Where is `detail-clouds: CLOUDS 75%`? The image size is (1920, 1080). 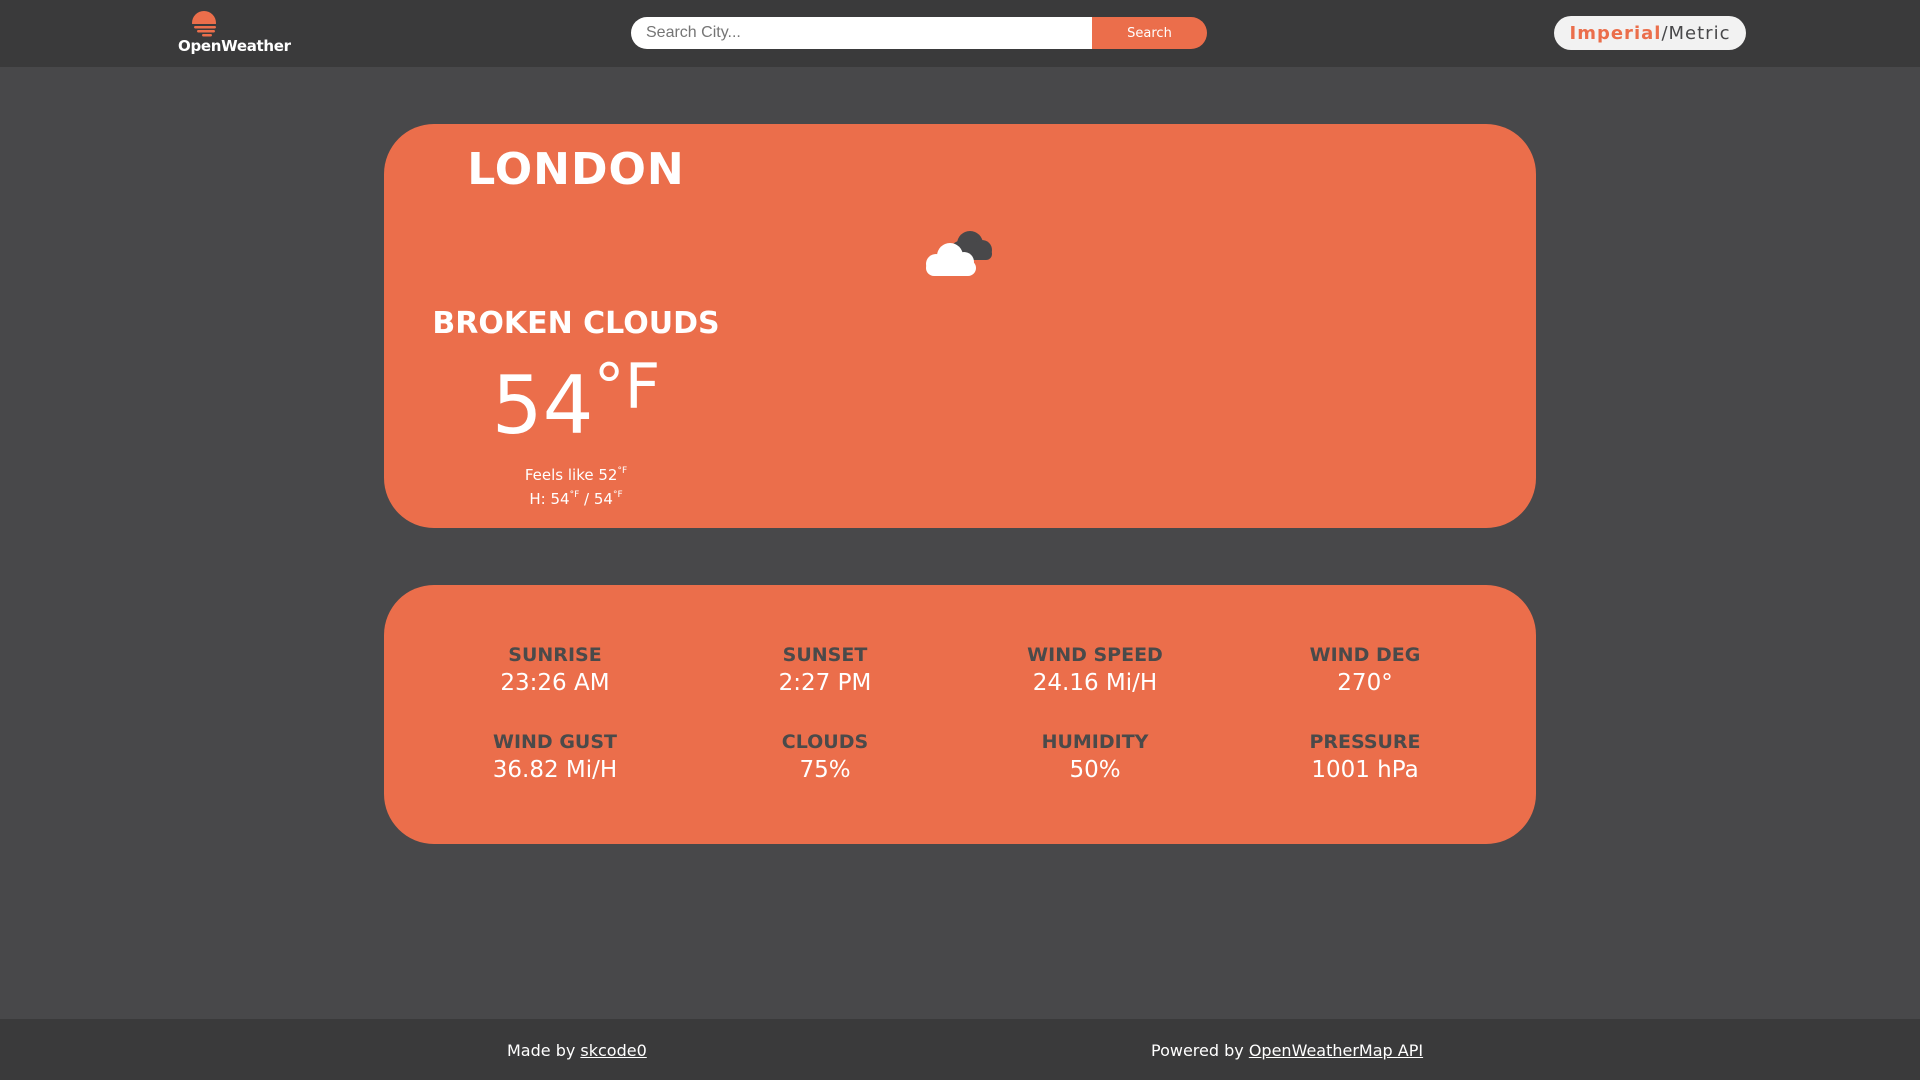 detail-clouds: CLOUDS 75% is located at coordinates (825, 757).